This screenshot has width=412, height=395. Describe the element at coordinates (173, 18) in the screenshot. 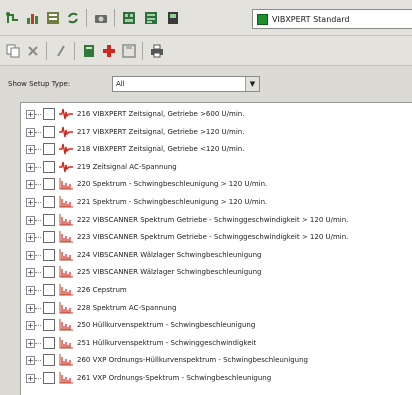

I see `device-icon` at that location.